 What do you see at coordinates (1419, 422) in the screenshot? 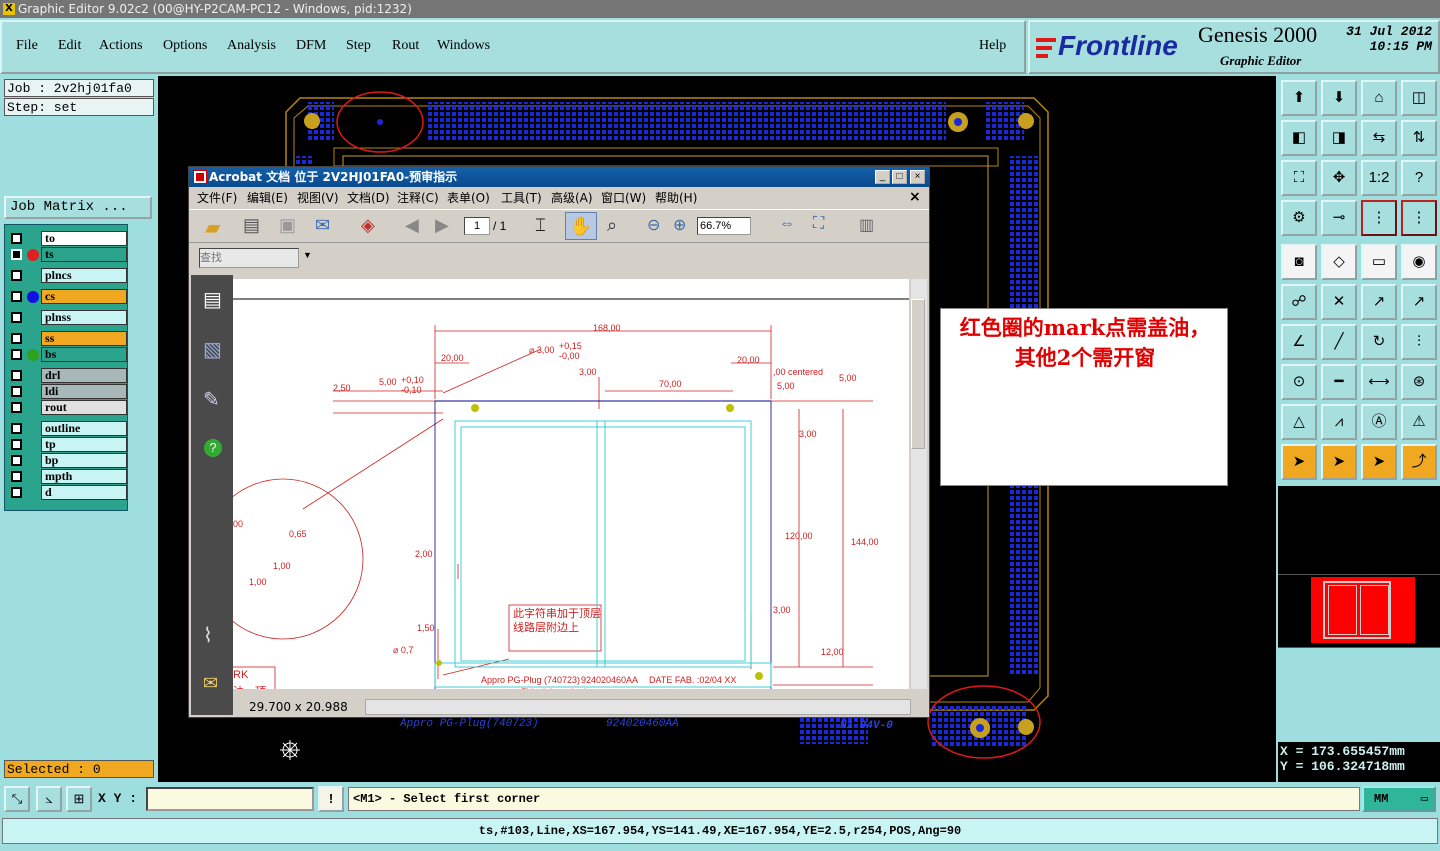
I see `triangle-mark-icon: ⚠` at bounding box center [1419, 422].